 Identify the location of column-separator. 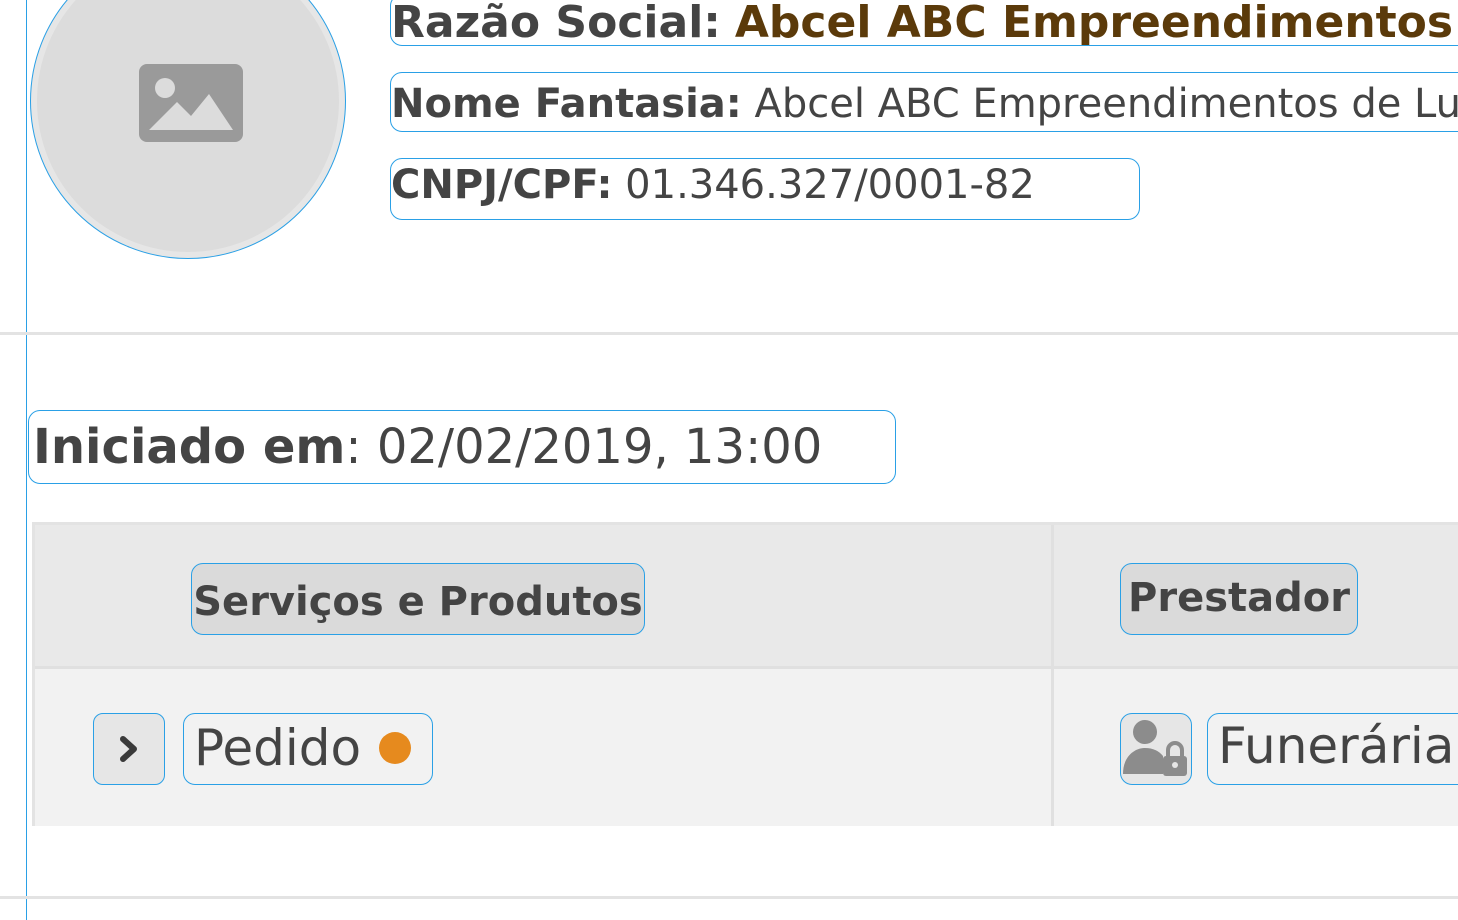
(1052, 747).